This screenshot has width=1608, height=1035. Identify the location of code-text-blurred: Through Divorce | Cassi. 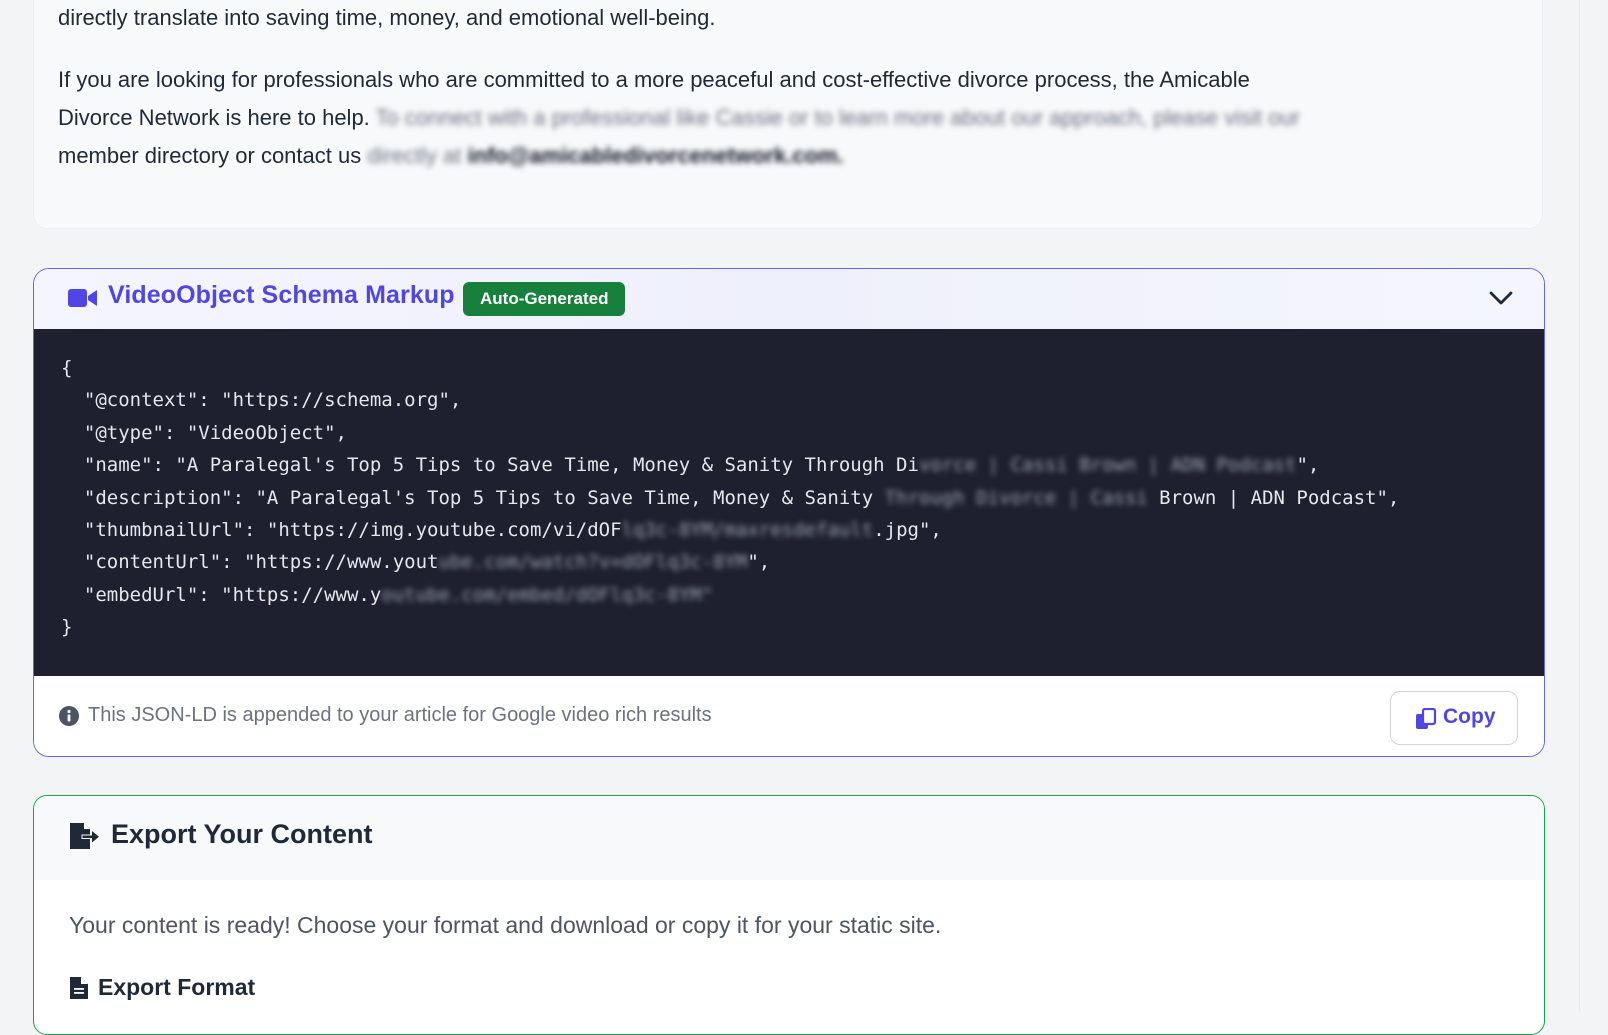
(1016, 498).